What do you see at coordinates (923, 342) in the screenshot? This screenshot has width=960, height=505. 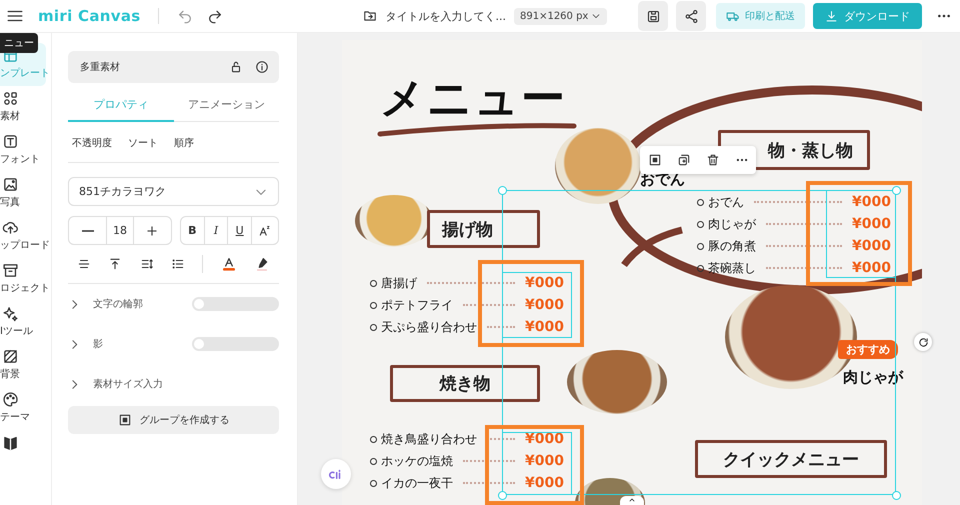 I see `rotate-handle` at bounding box center [923, 342].